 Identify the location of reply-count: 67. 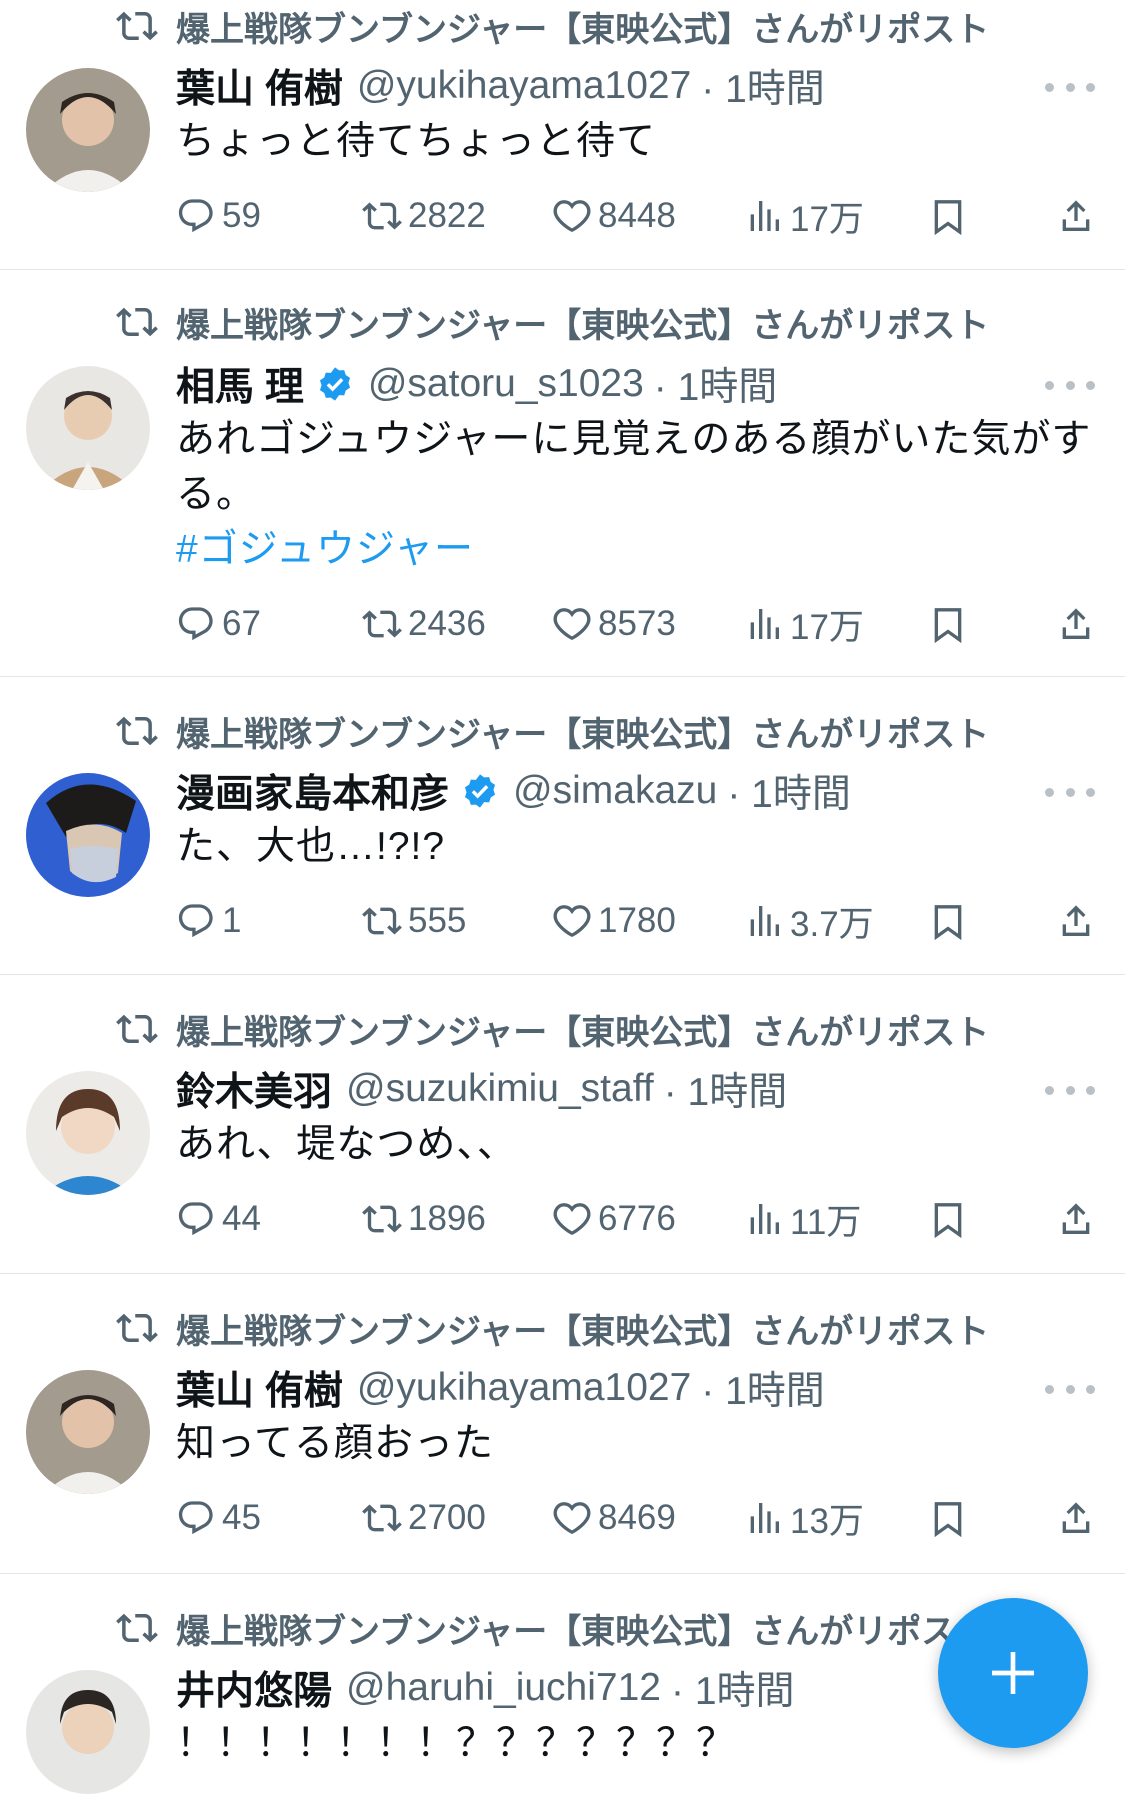
(241, 623).